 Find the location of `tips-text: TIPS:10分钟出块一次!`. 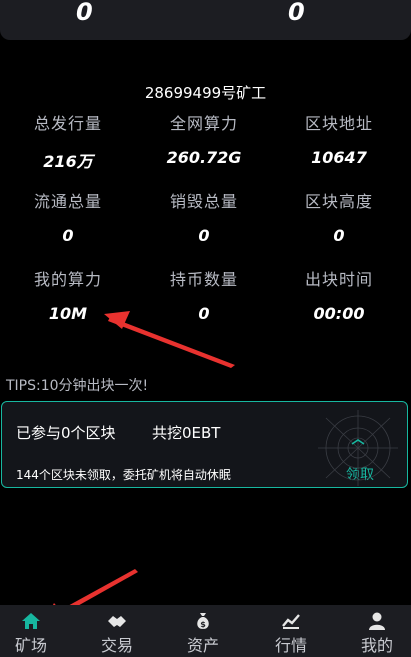

tips-text: TIPS:10分钟出块一次! is located at coordinates (77, 386).